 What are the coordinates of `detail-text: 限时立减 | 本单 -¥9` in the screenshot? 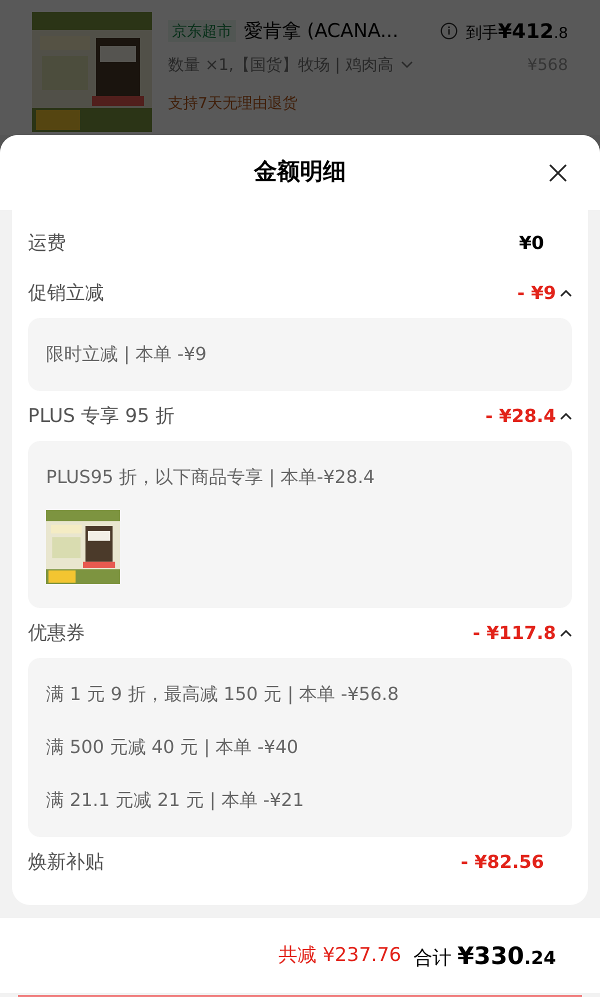 It's located at (127, 355).